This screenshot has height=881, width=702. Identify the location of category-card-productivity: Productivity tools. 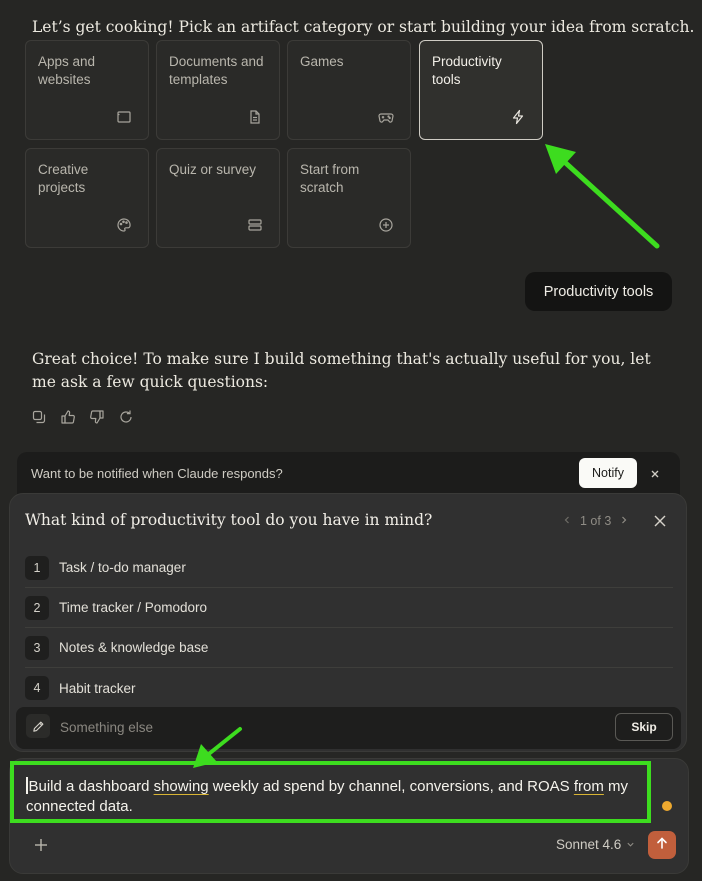
(481, 90).